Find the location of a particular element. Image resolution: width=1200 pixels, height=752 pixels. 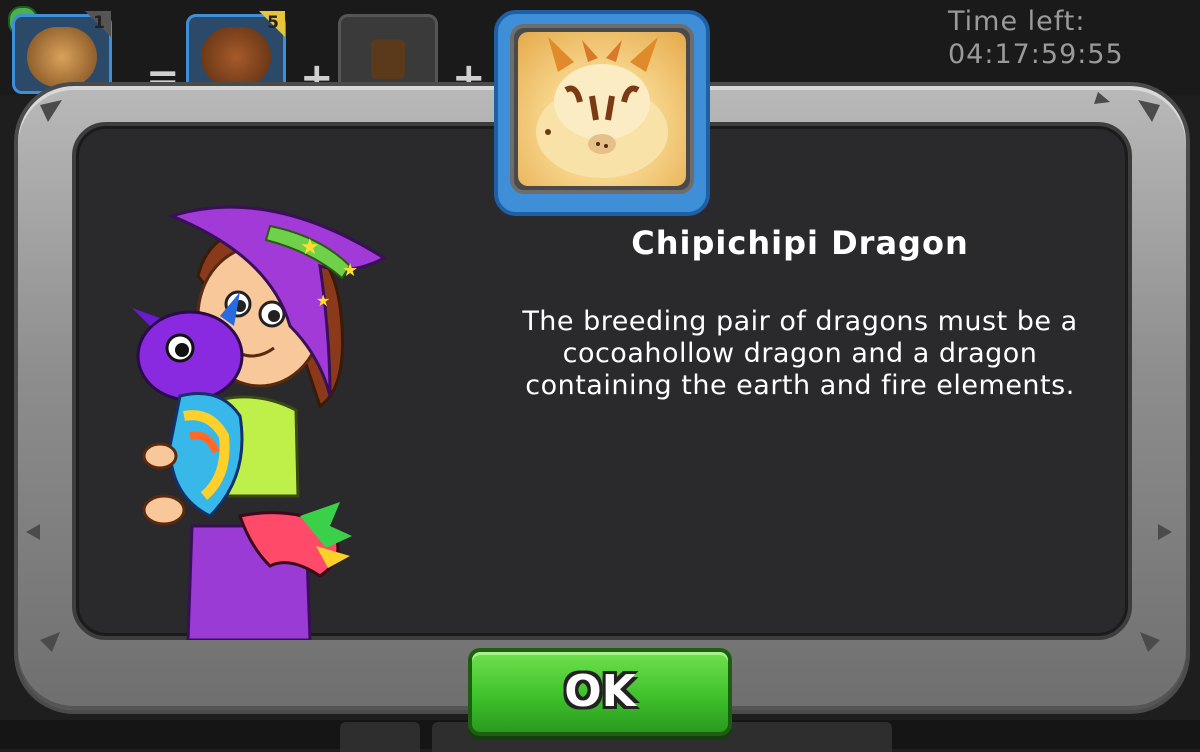

dragon-portrait-inner is located at coordinates (602, 109).